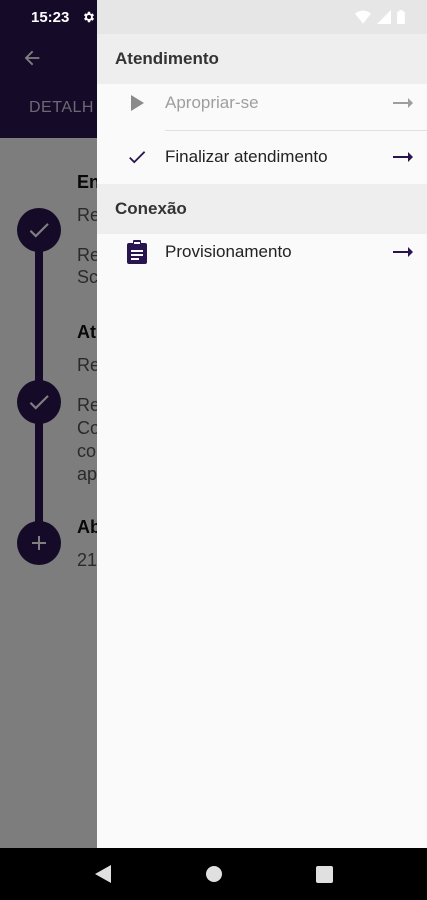 The width and height of the screenshot is (427, 900). I want to click on battery-icon, so click(401, 17).